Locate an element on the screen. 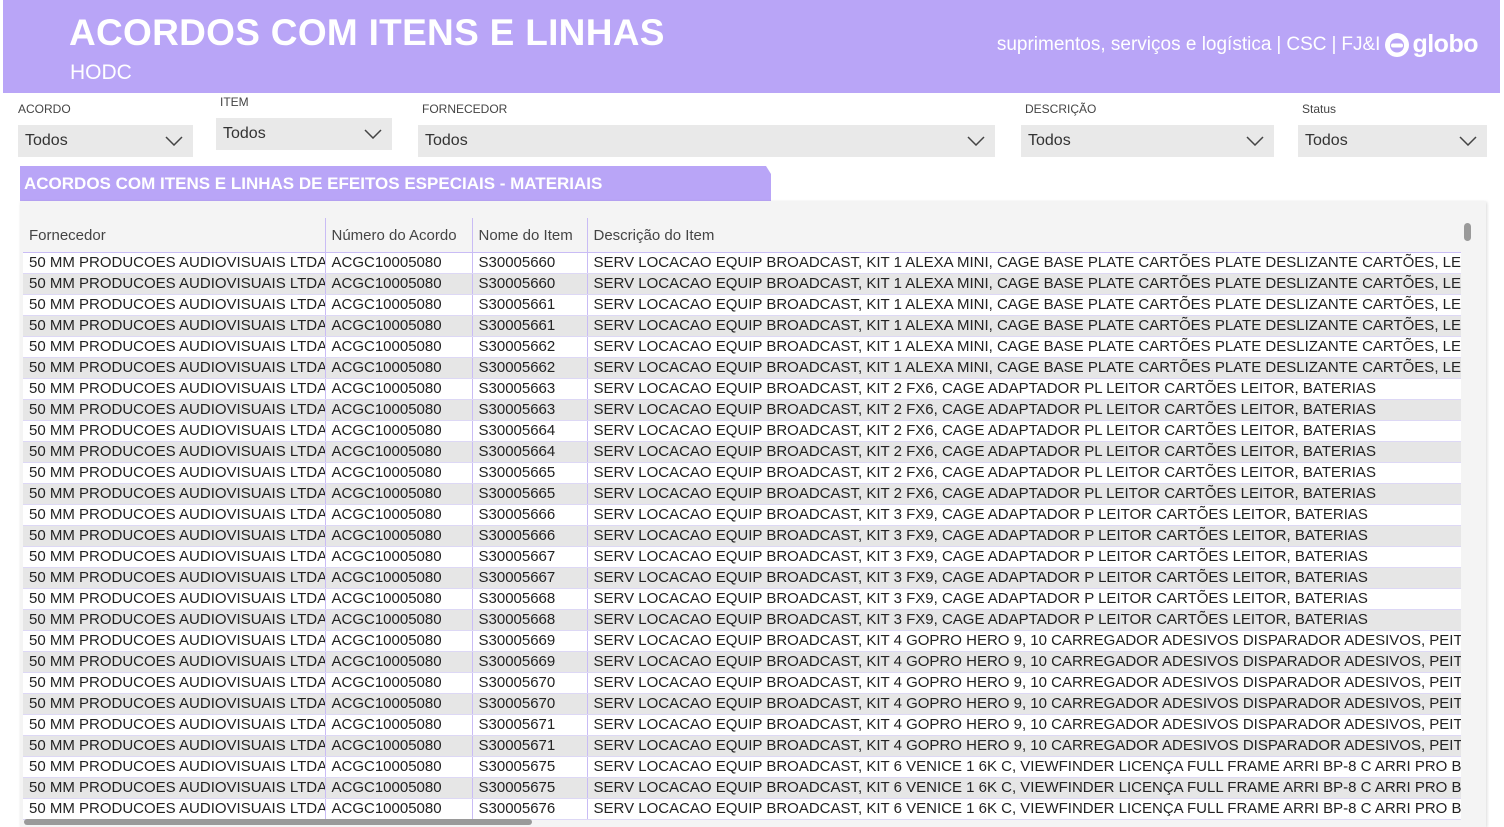 This screenshot has height=827, width=1504. cell-nome-item: S30005667 is located at coordinates (530, 557).